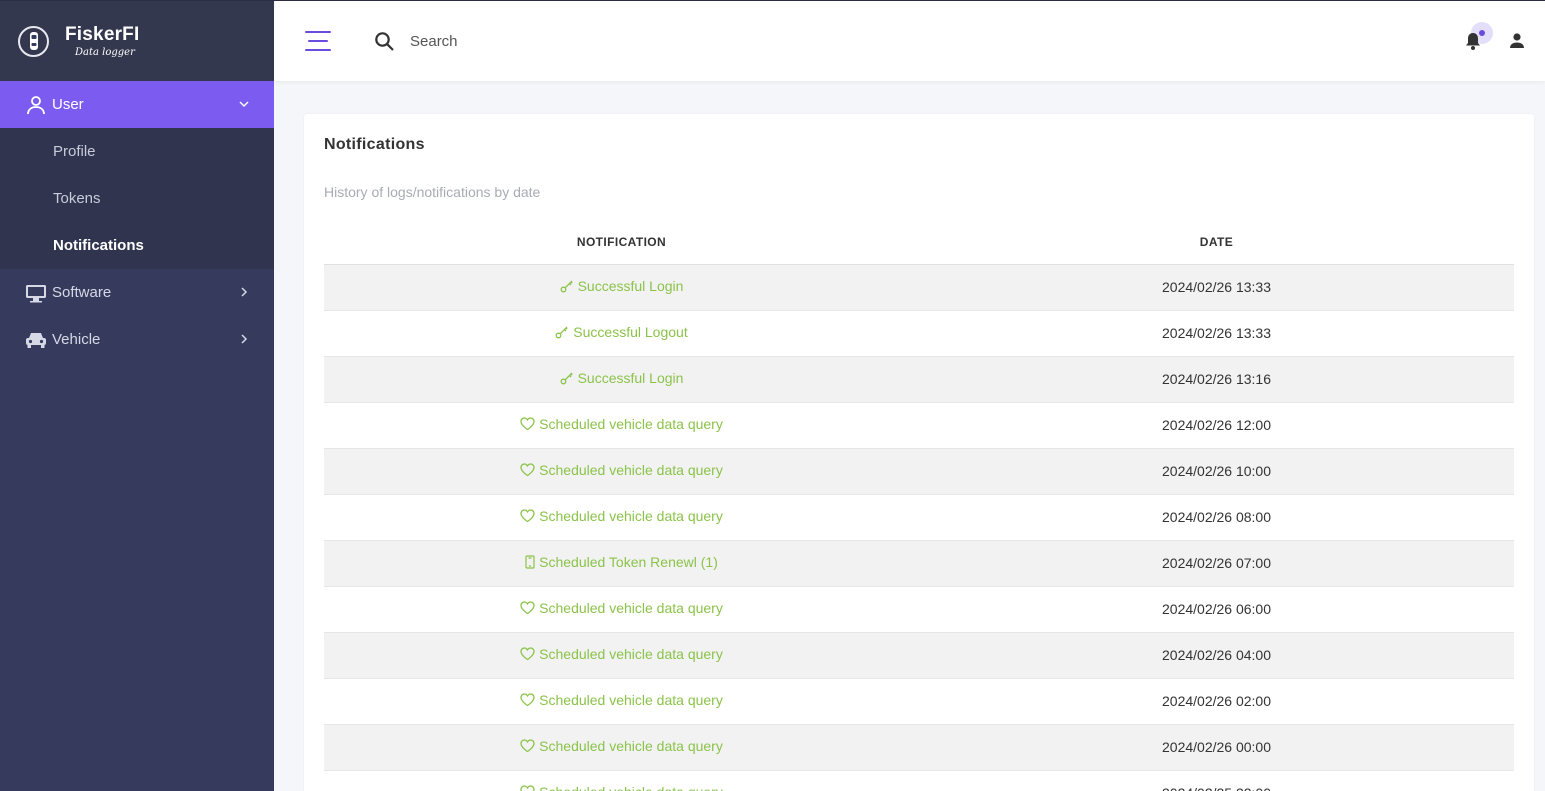 This screenshot has height=791, width=1545. I want to click on notification-text: Successful Logout, so click(630, 332).